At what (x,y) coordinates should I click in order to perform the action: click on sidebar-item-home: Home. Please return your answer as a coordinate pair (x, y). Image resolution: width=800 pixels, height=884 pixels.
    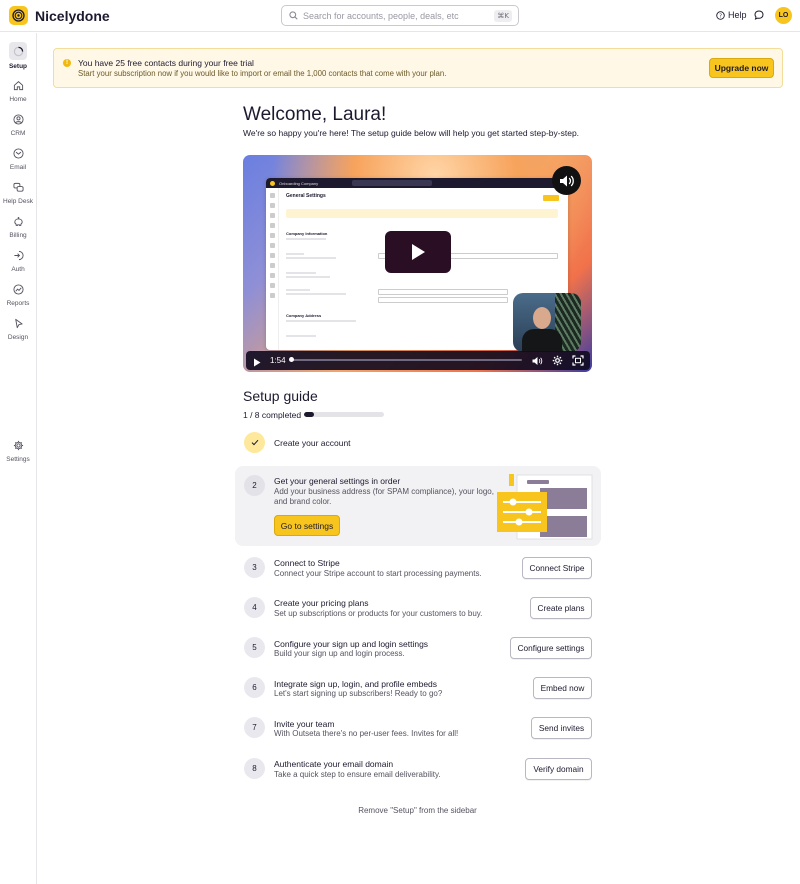
    Looking at the image, I should click on (18, 90).